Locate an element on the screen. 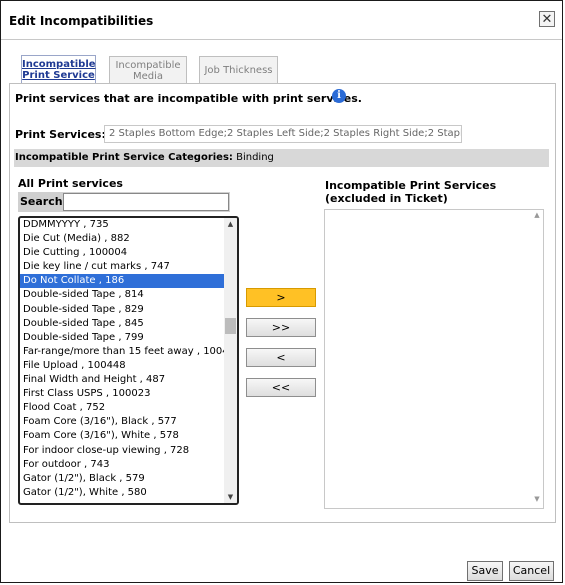 The width and height of the screenshot is (565, 585). list-item: Die key line / cut marks , 747 is located at coordinates (122, 267).